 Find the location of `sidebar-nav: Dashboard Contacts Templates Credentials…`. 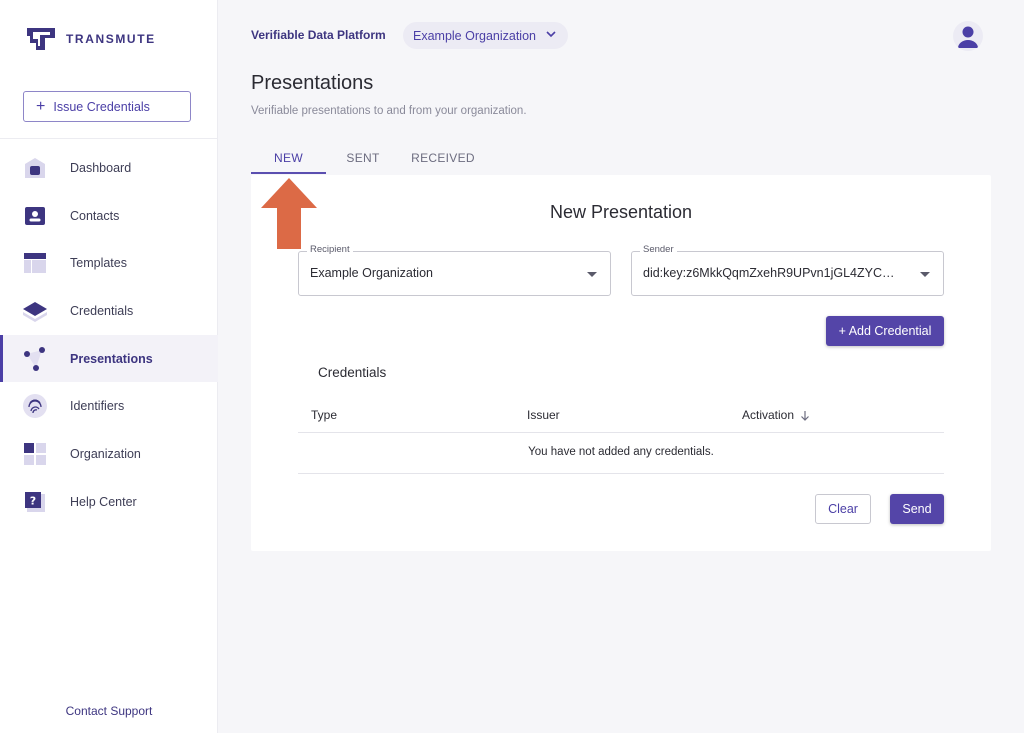

sidebar-nav: Dashboard Contacts Templates Credentials… is located at coordinates (109, 335).